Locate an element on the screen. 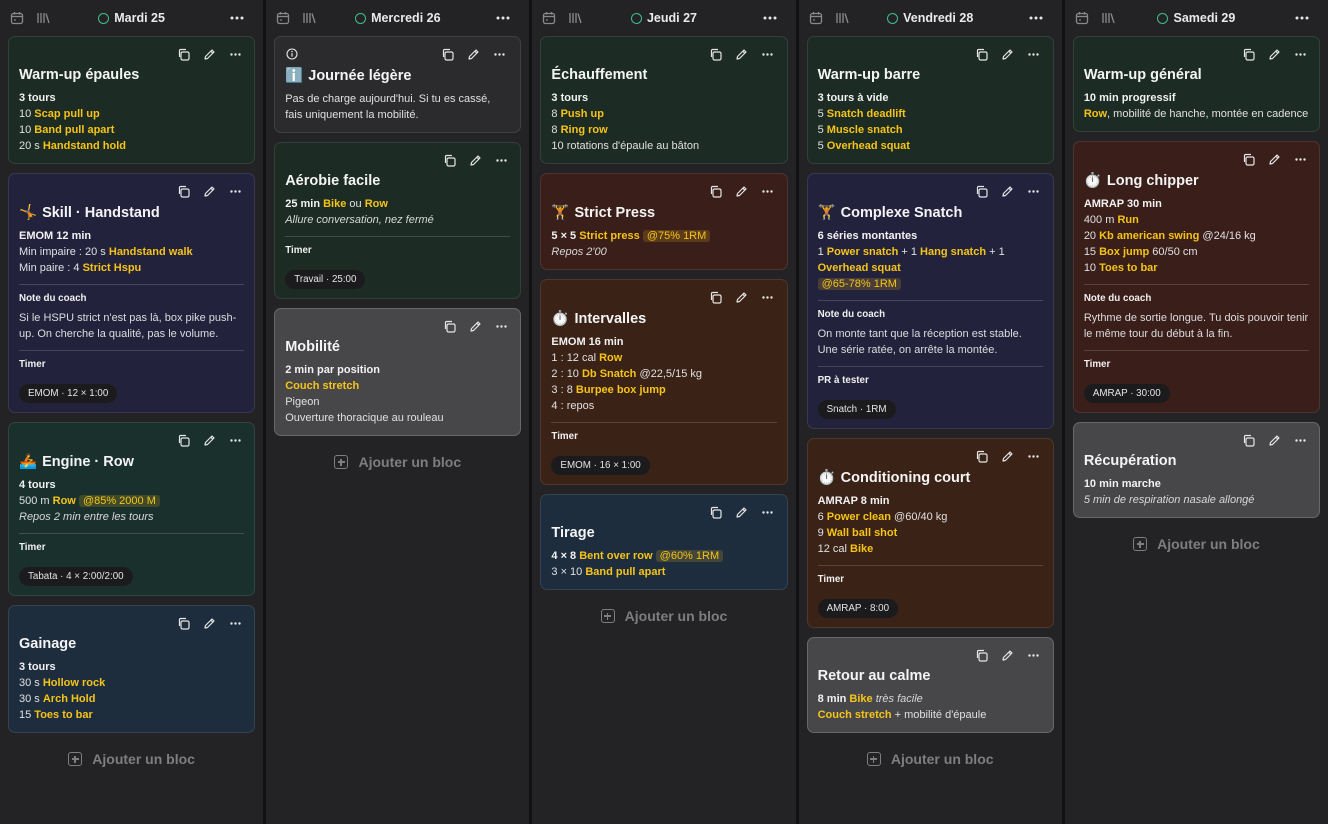  exercise-link: Power clean is located at coordinates (859, 517).